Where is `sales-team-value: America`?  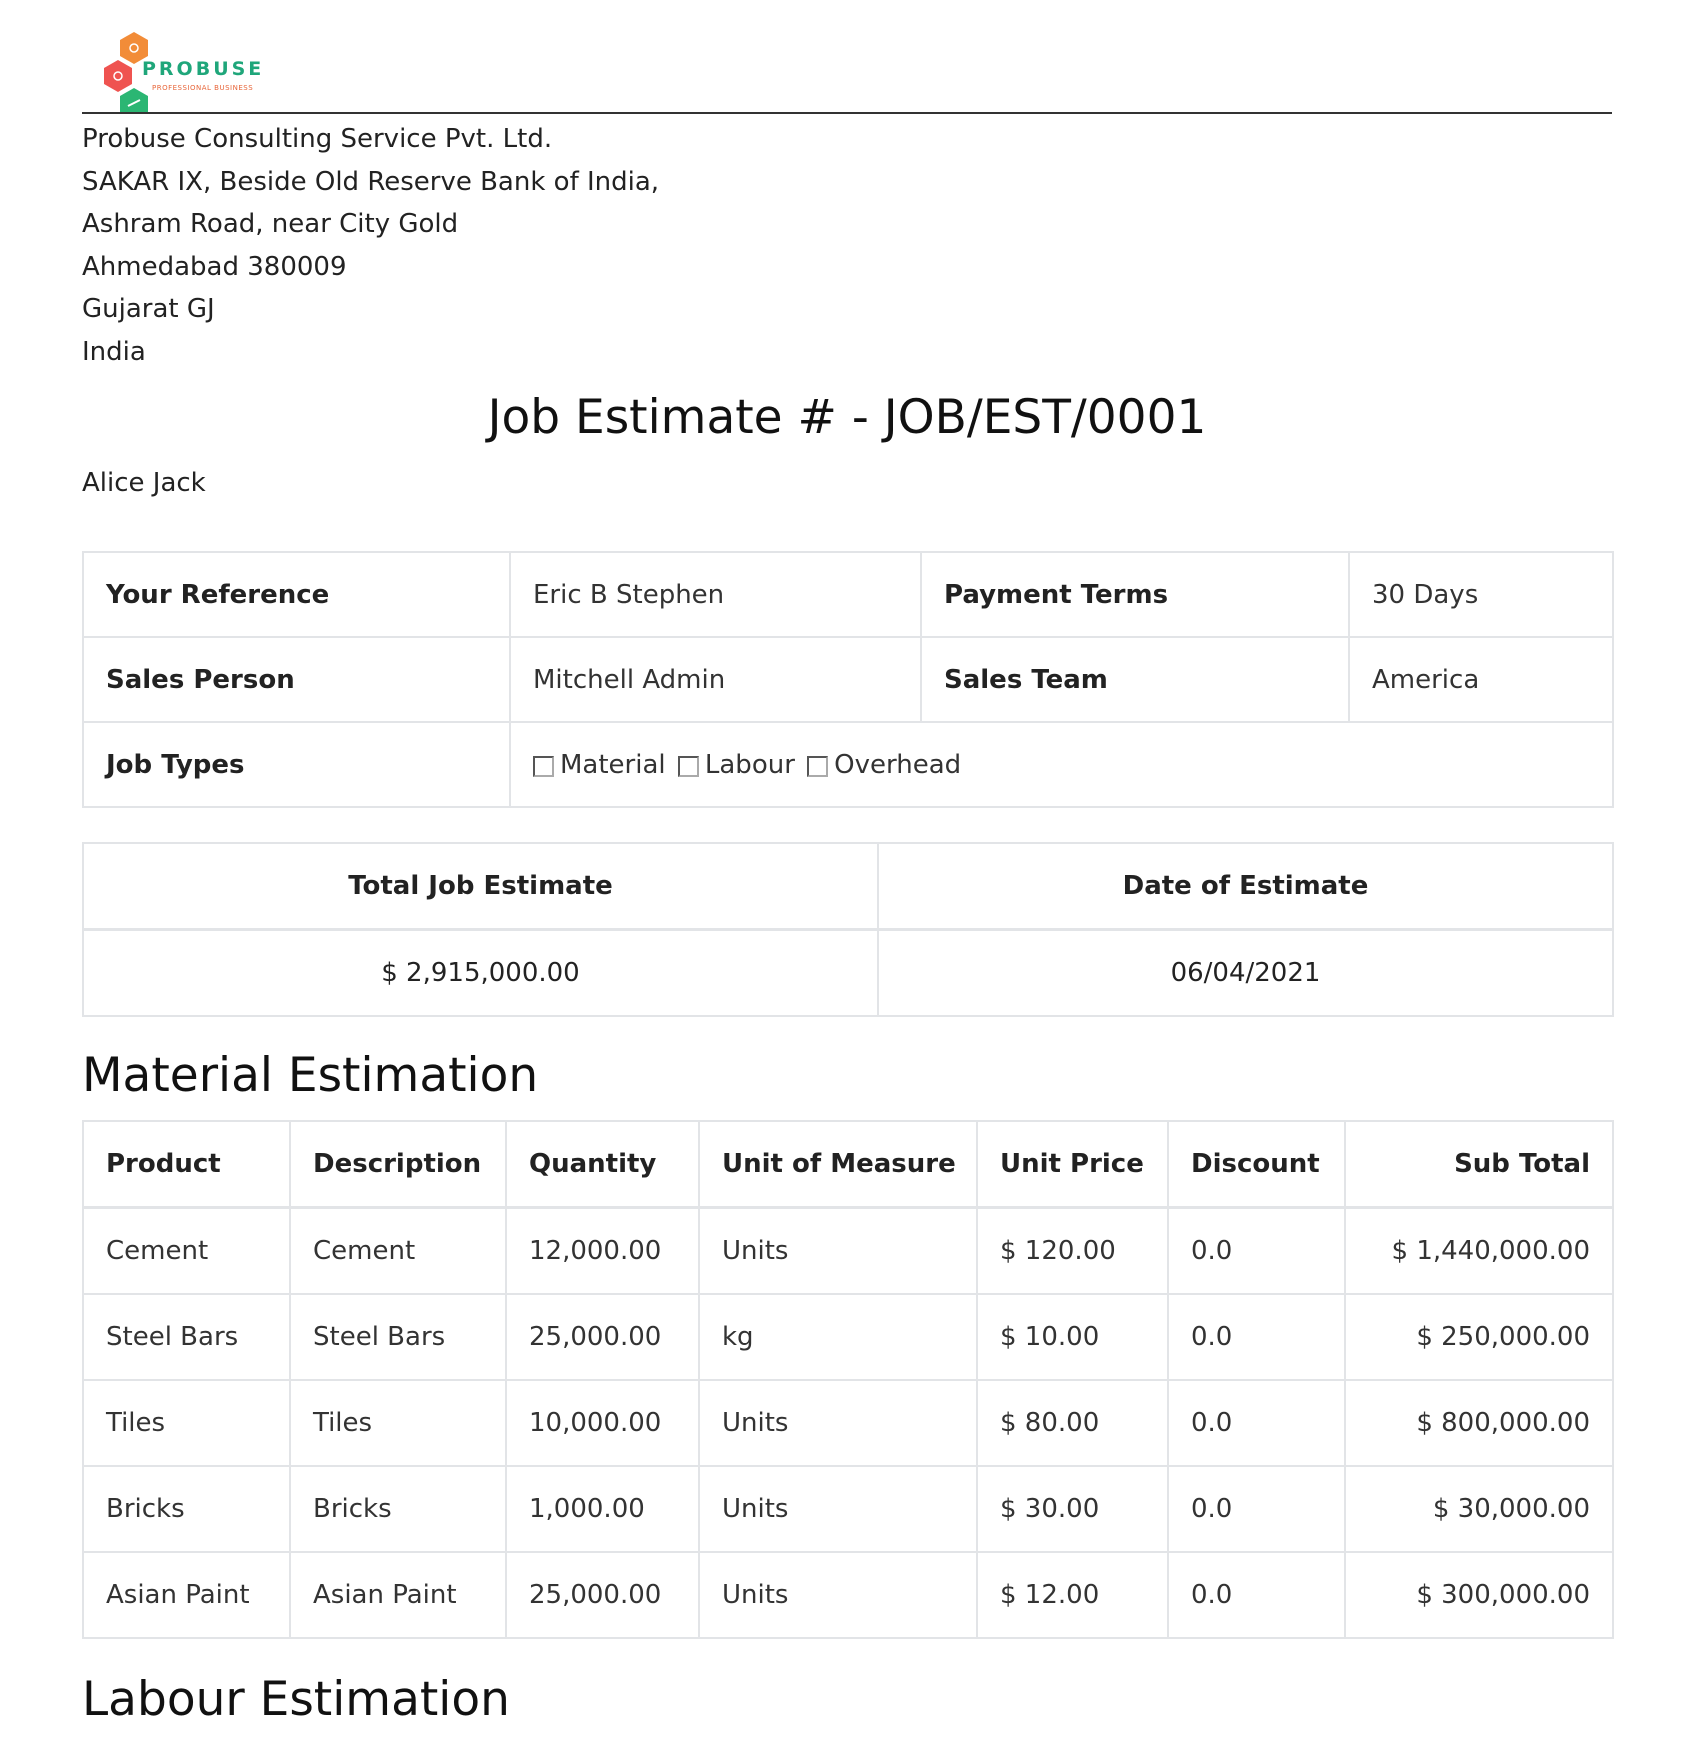
sales-team-value: America is located at coordinates (1481, 679).